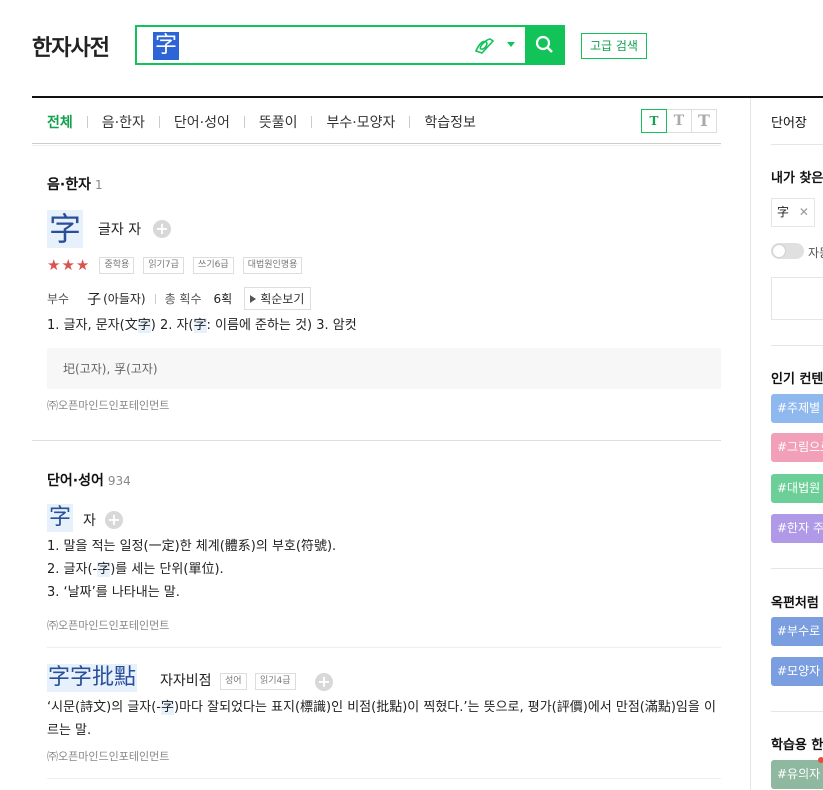  I want to click on tag-link: #유의자, so click(797, 774).